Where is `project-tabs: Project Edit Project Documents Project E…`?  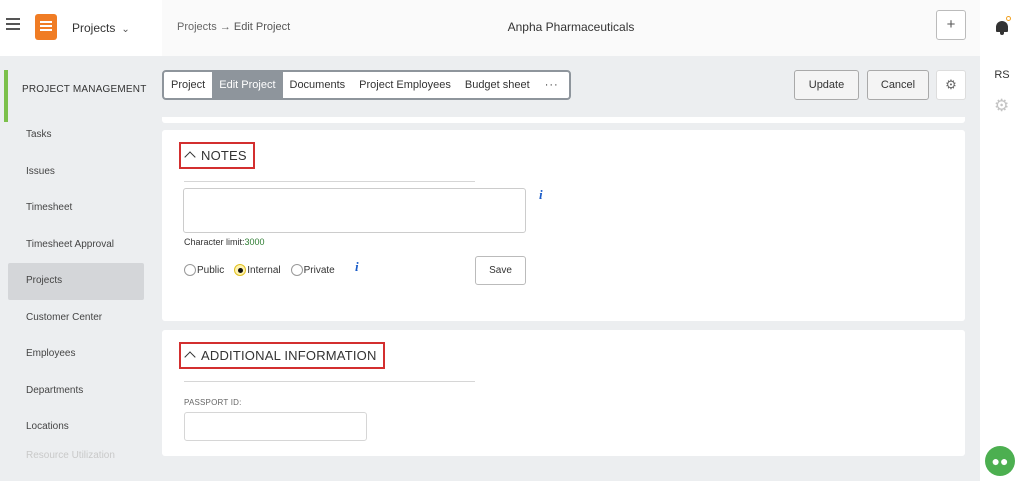 project-tabs: Project Edit Project Documents Project E… is located at coordinates (366, 85).